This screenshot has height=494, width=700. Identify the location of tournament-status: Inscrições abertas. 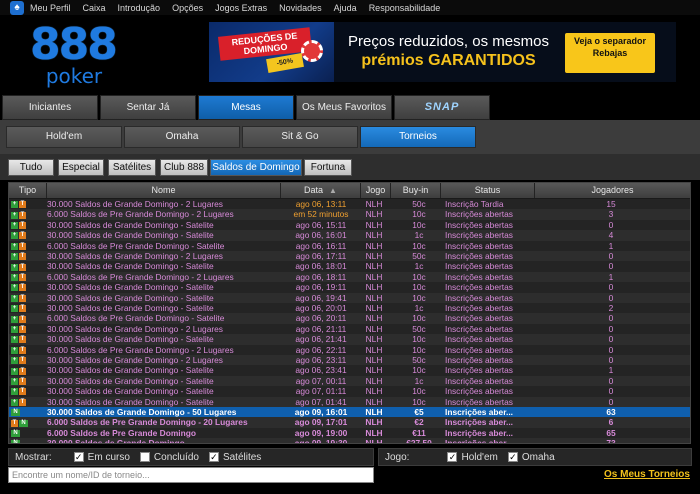
(479, 224).